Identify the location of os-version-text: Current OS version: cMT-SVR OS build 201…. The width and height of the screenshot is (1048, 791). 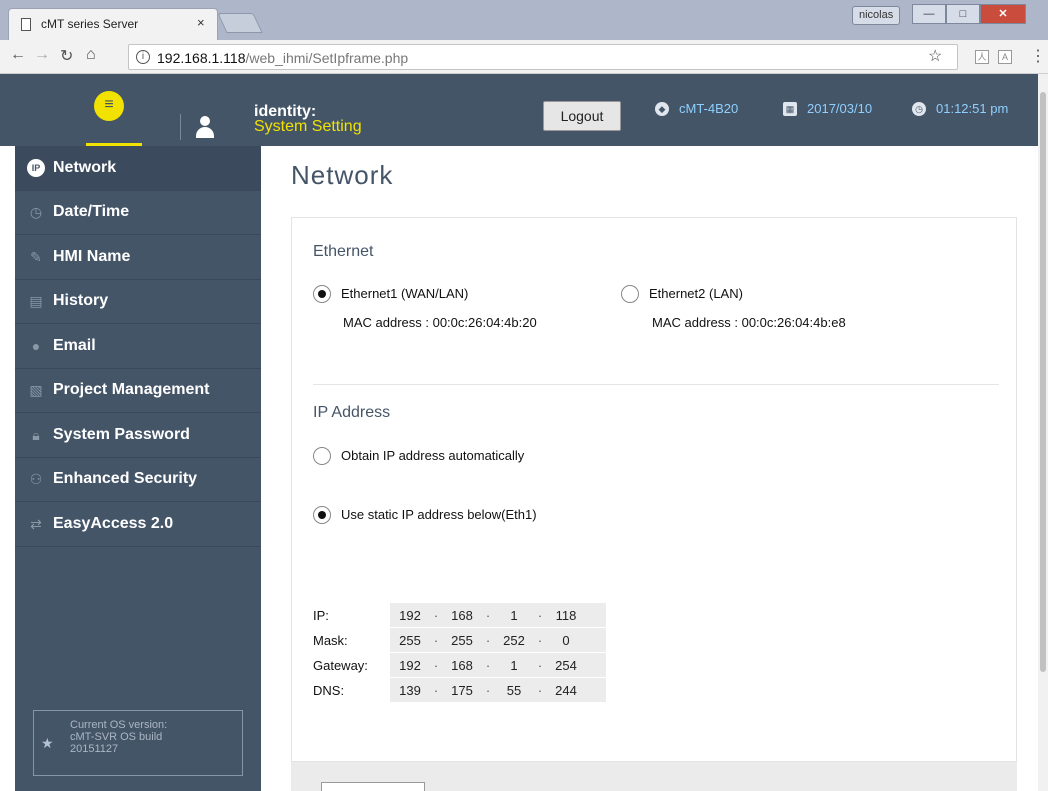
(119, 737).